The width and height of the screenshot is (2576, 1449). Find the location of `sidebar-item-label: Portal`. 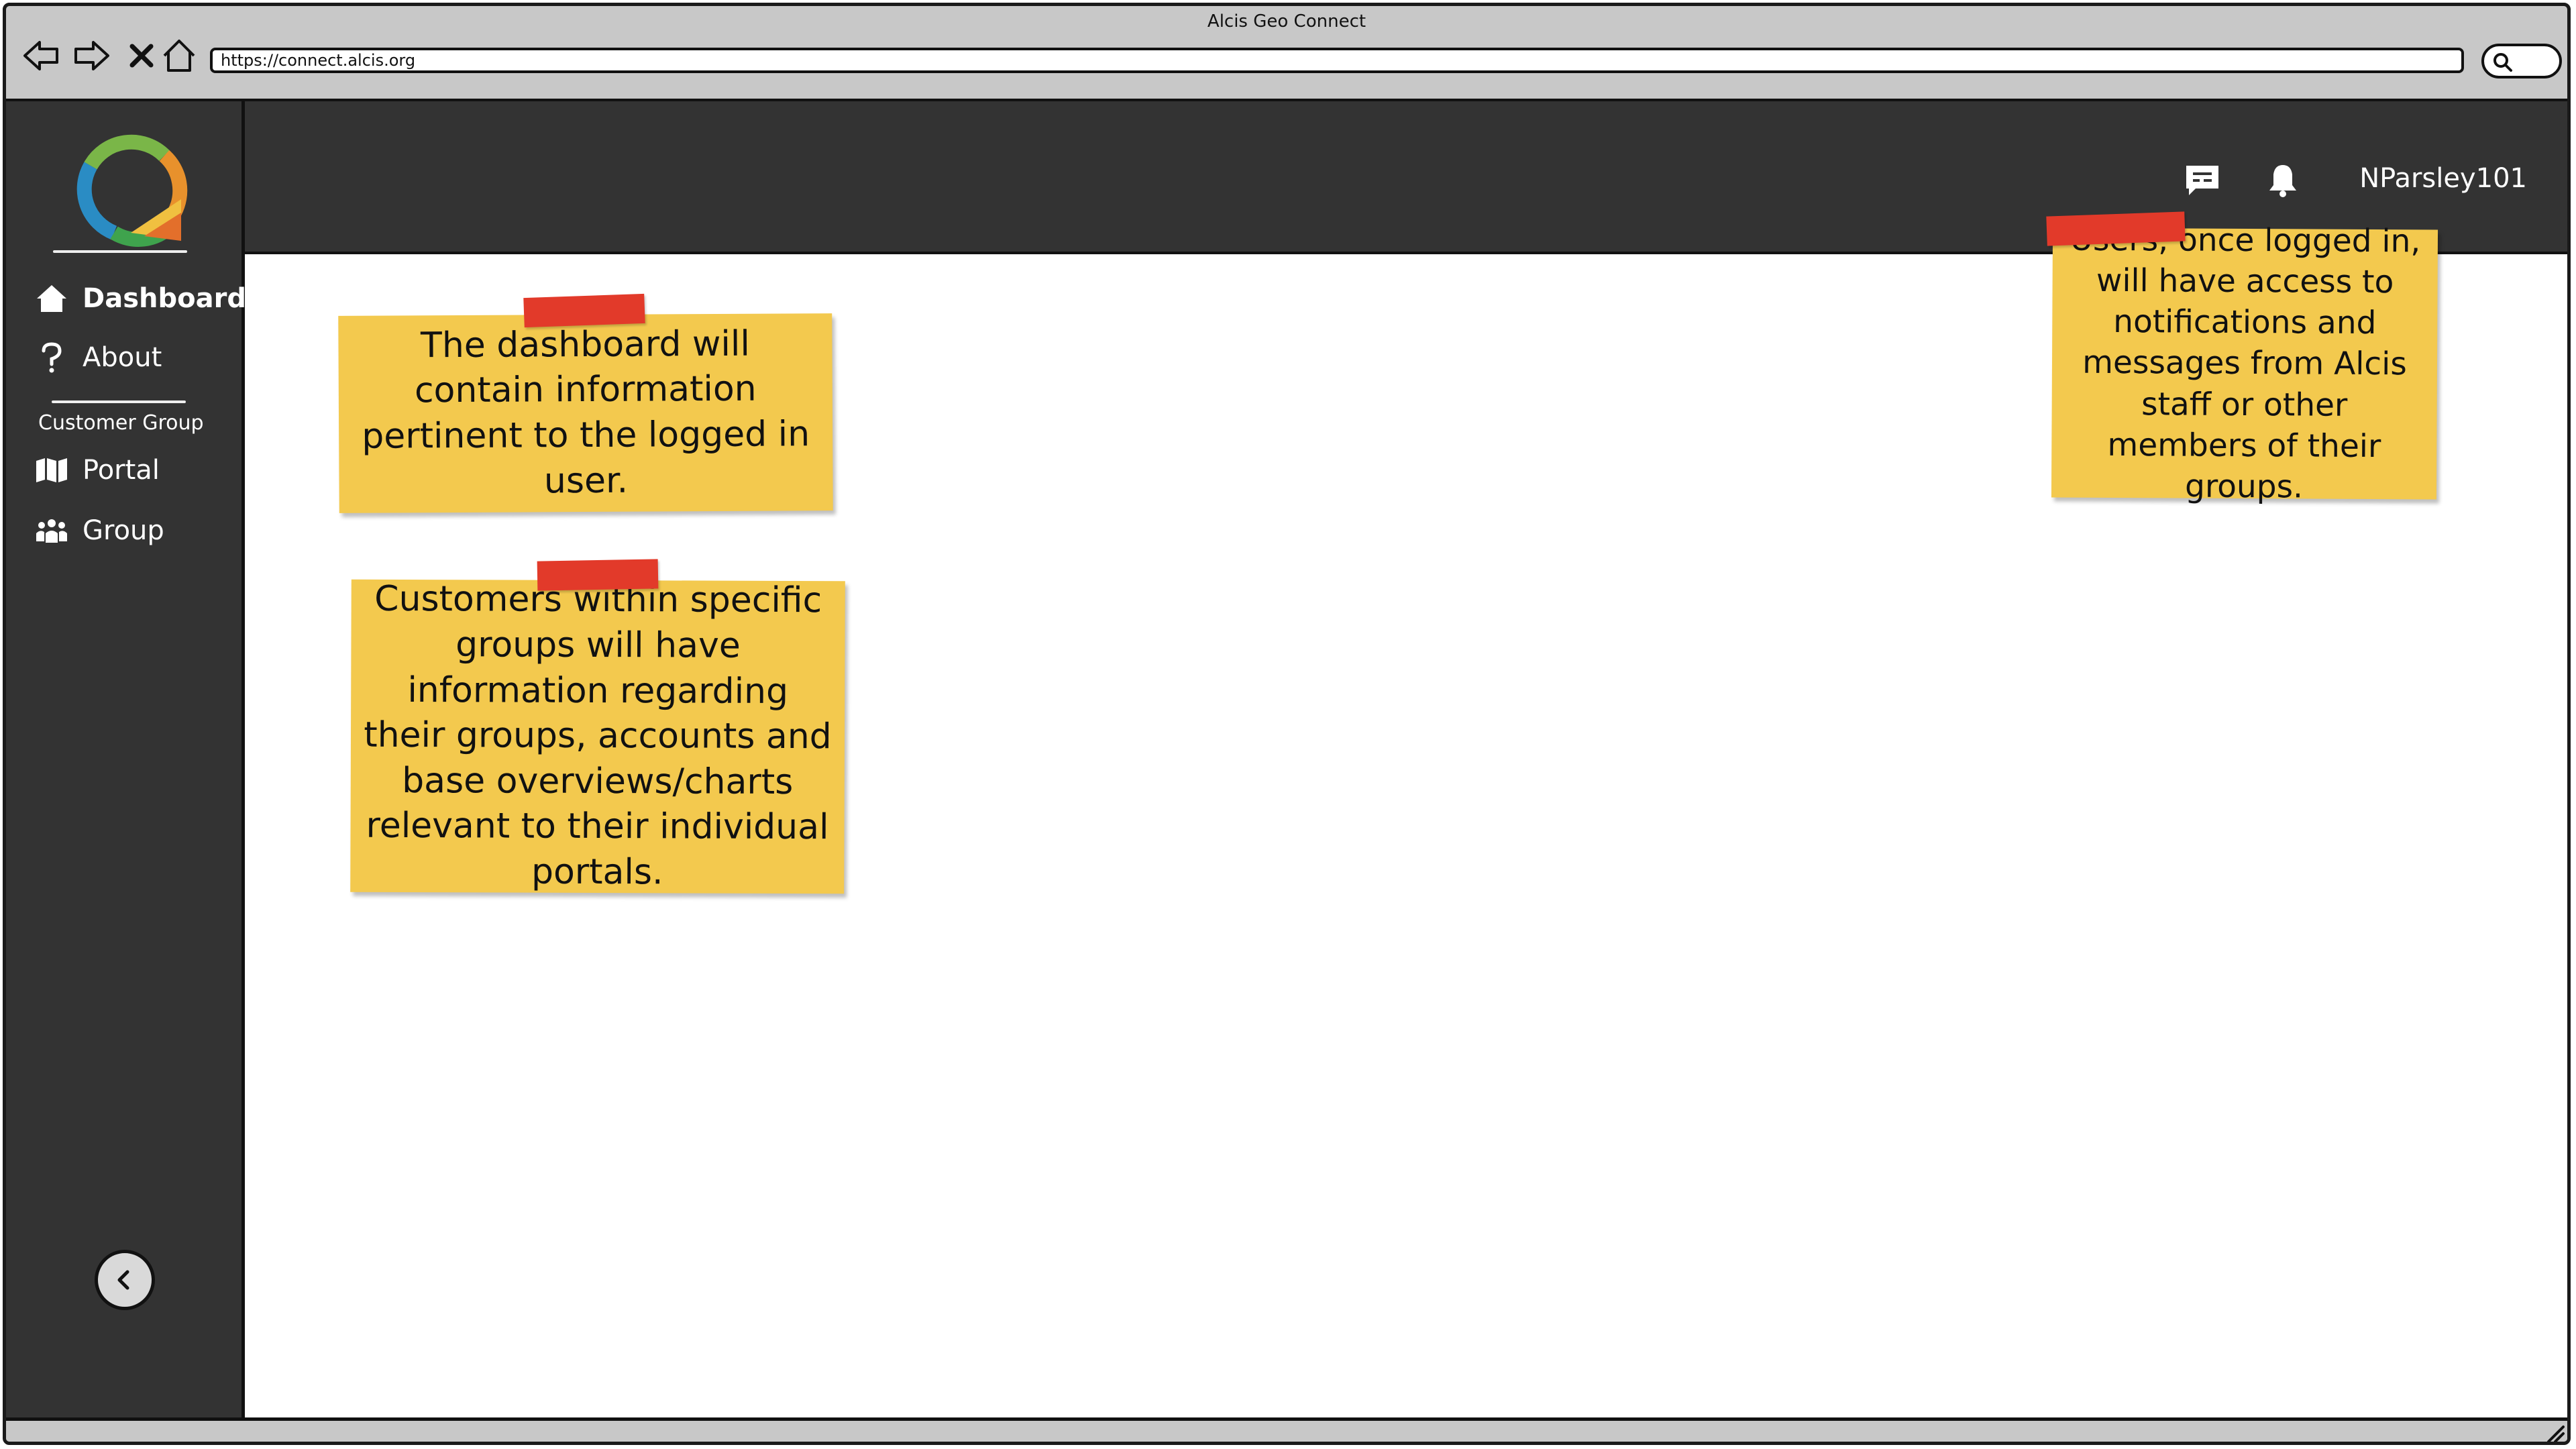

sidebar-item-label: Portal is located at coordinates (121, 470).